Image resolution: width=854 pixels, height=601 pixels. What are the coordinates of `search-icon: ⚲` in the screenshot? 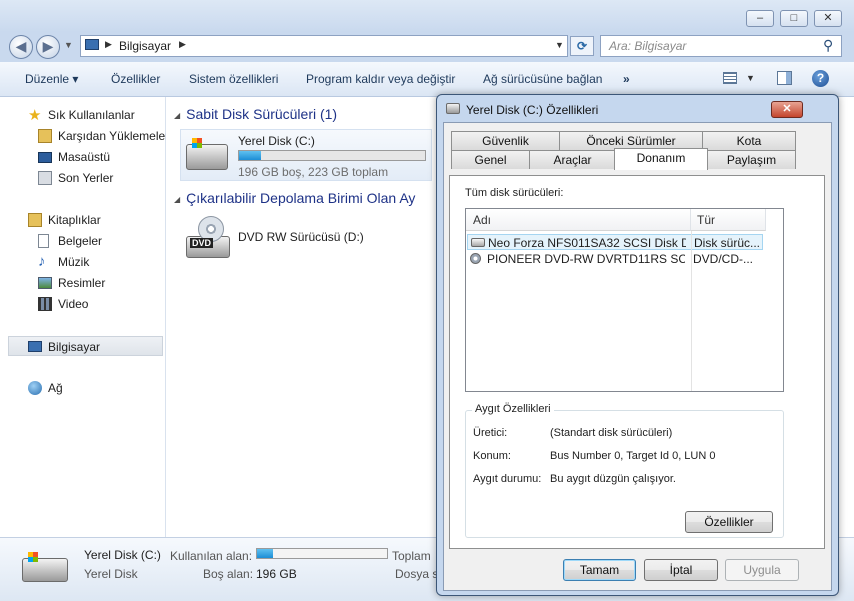 It's located at (828, 45).